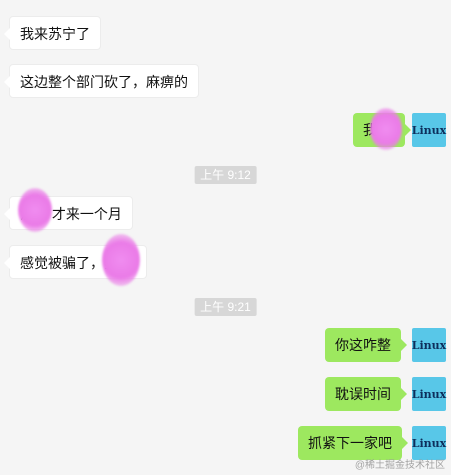 The height and width of the screenshot is (475, 451). What do you see at coordinates (225, 175) in the screenshot?
I see `timestamp: 上午 9:12` at bounding box center [225, 175].